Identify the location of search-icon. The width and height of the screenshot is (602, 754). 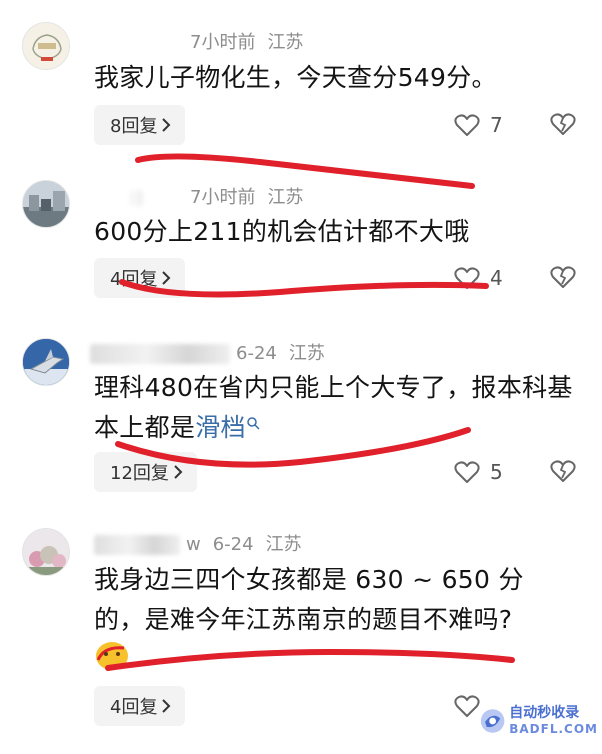
(253, 423).